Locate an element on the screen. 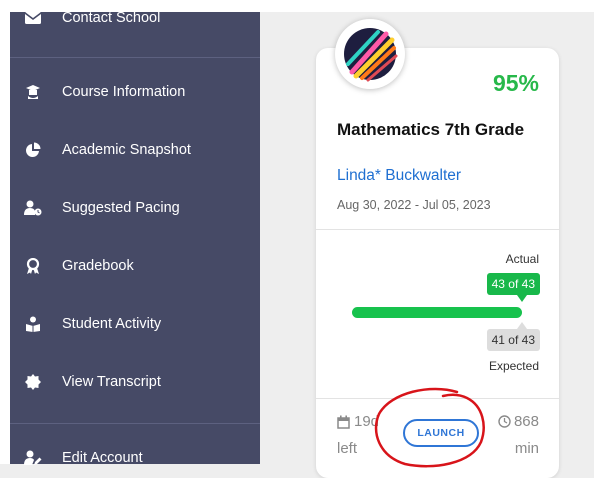  expected-badge-pointer is located at coordinates (522, 325).